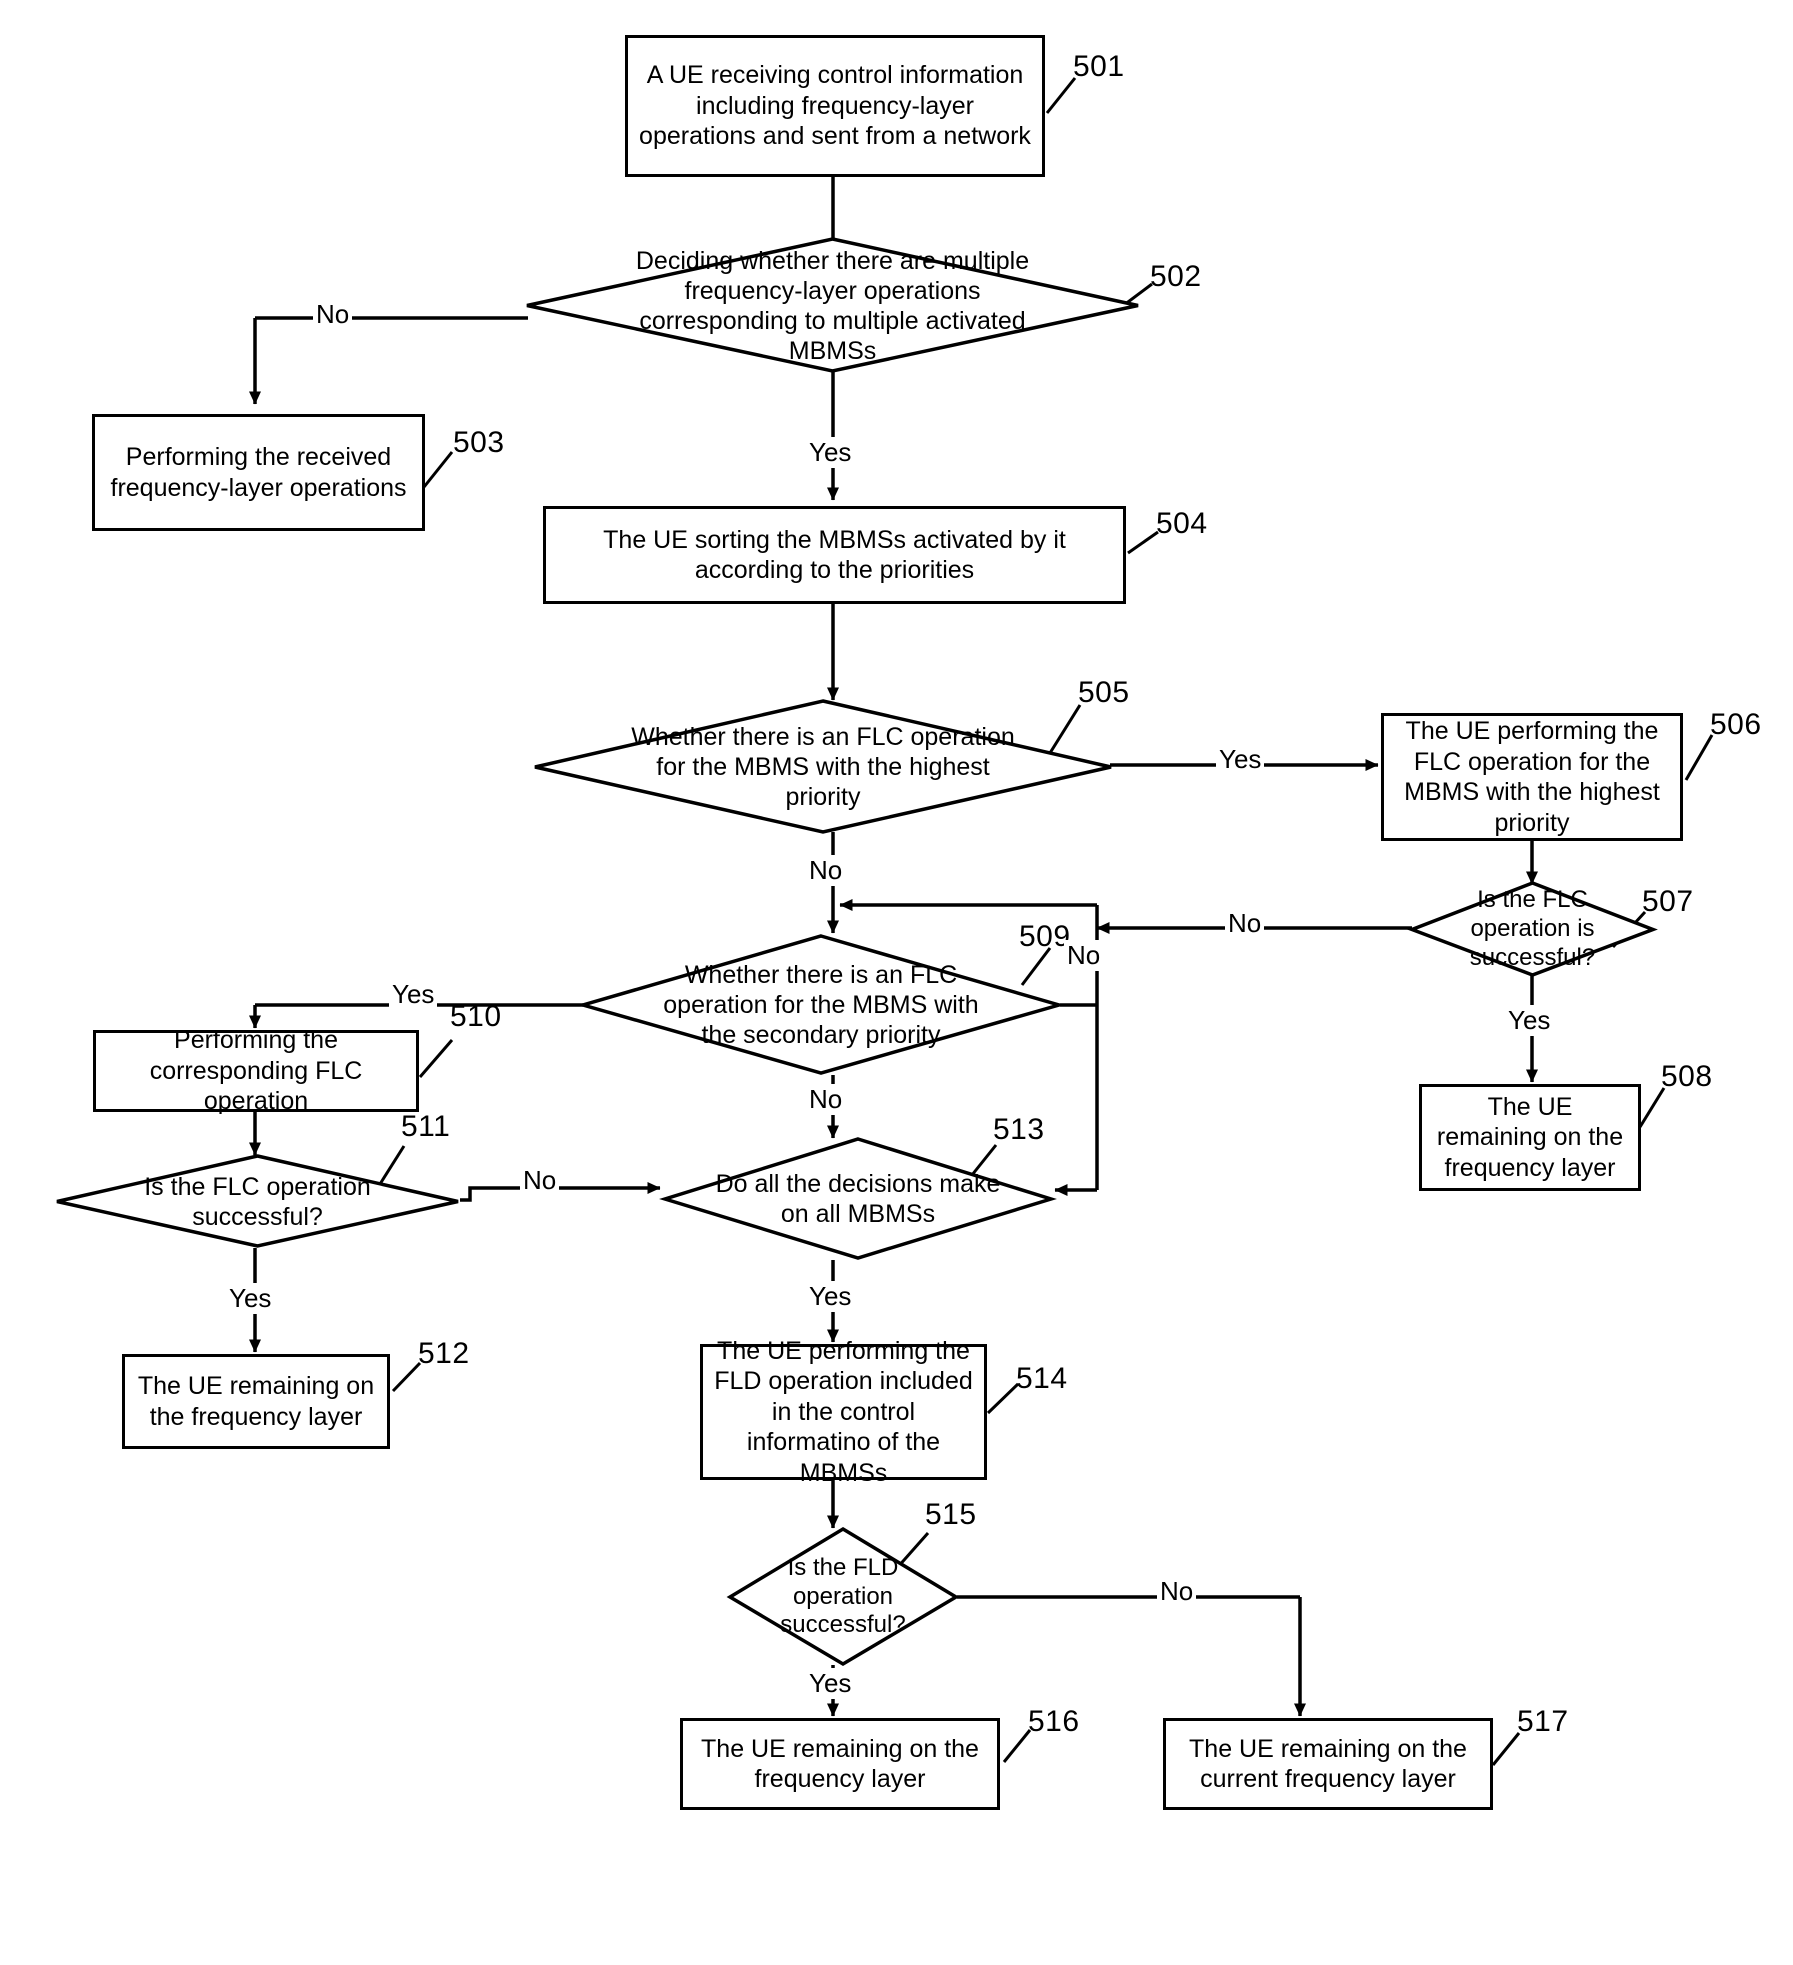 The image size is (1793, 1965). Describe the element at coordinates (1529, 1020) in the screenshot. I see `edge-label-507-yes: Yes` at that location.